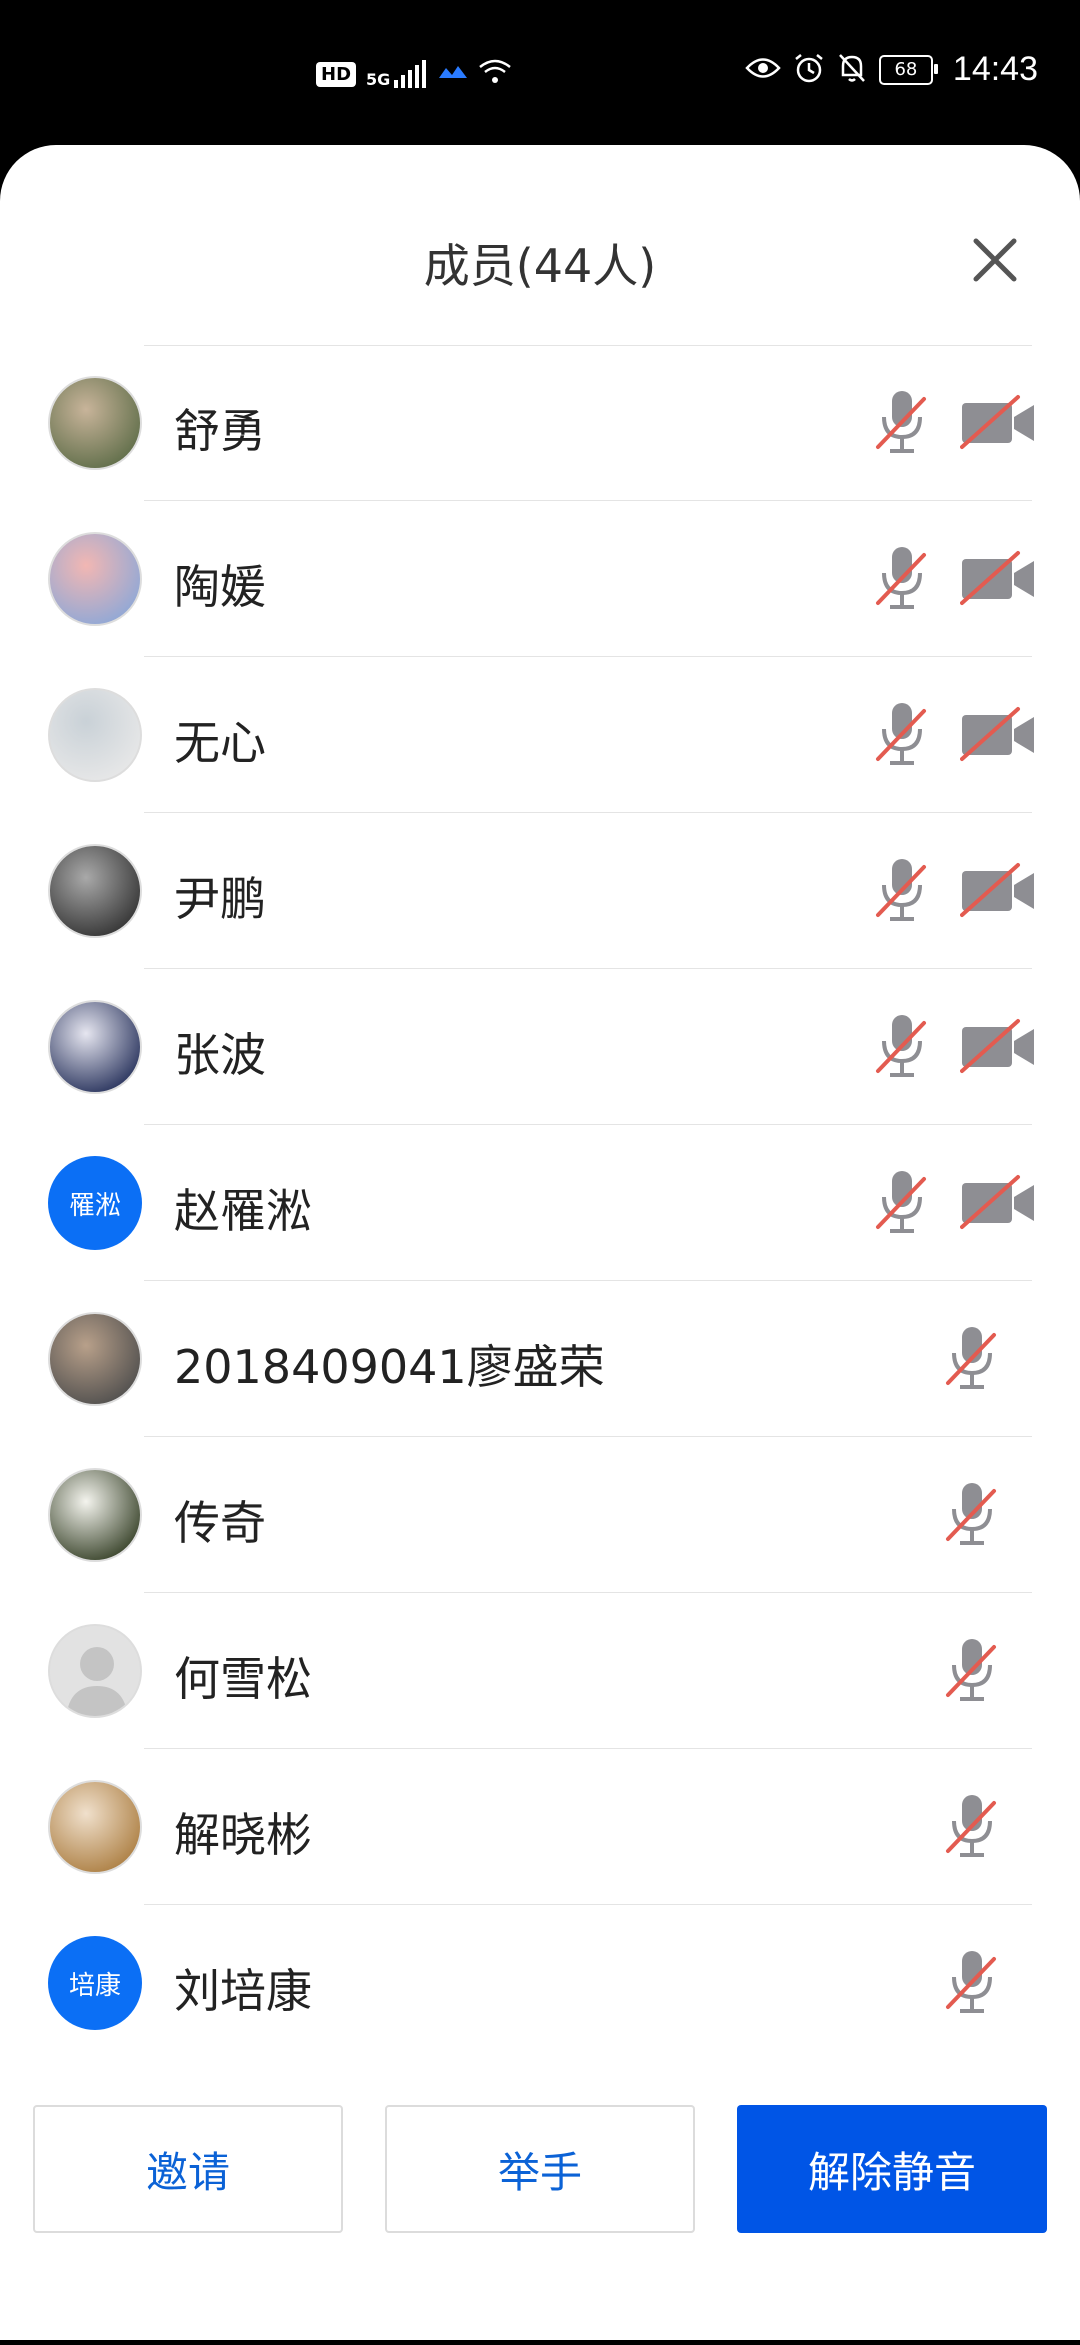  Describe the element at coordinates (540, 579) in the screenshot. I see `member-row: 陶媛` at that location.